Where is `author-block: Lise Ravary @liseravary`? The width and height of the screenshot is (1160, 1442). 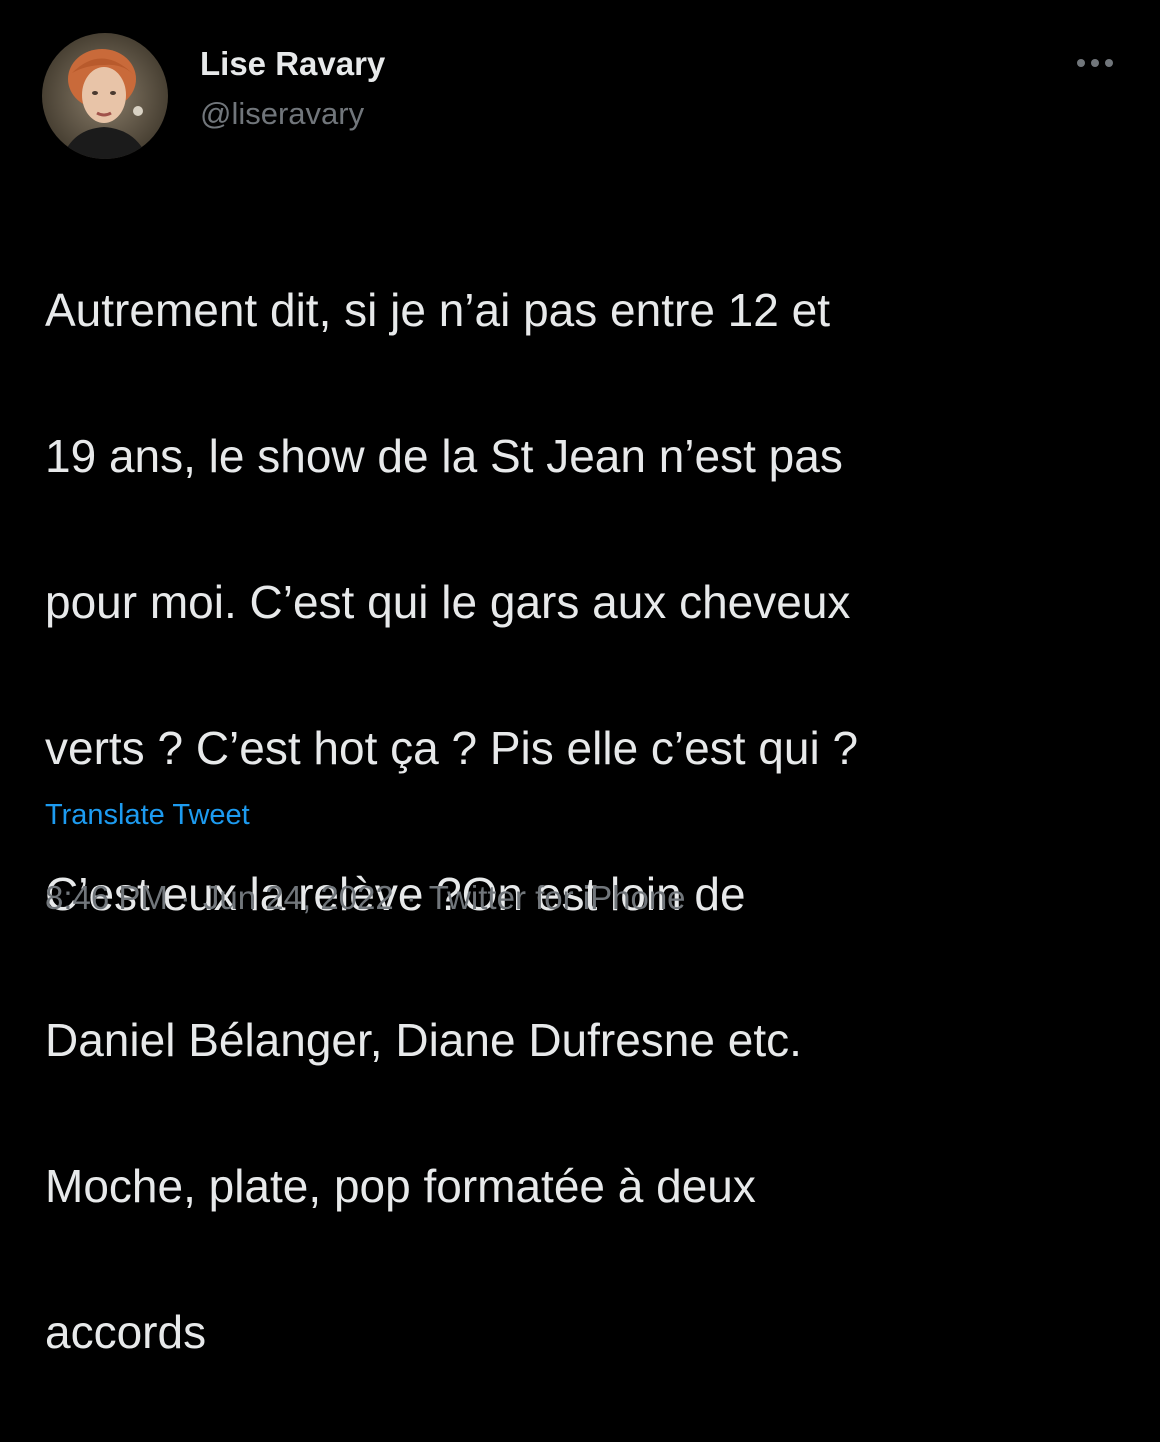
author-block: Lise Ravary @liseravary is located at coordinates (292, 89).